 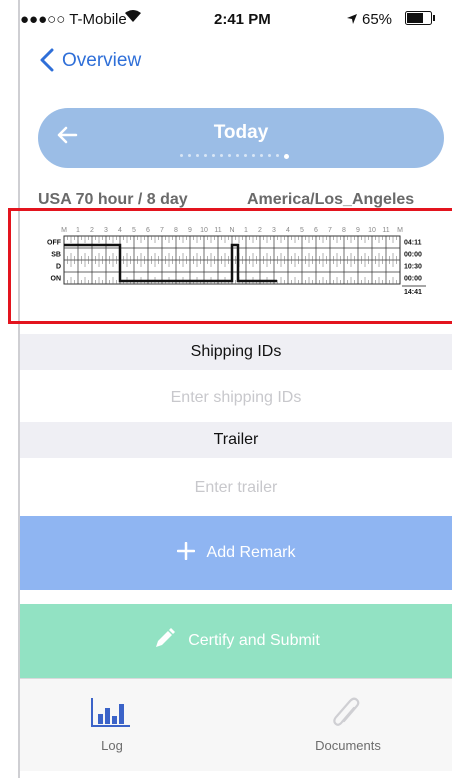 What do you see at coordinates (236, 352) in the screenshot?
I see `shipping-ids-header: Shipping IDs` at bounding box center [236, 352].